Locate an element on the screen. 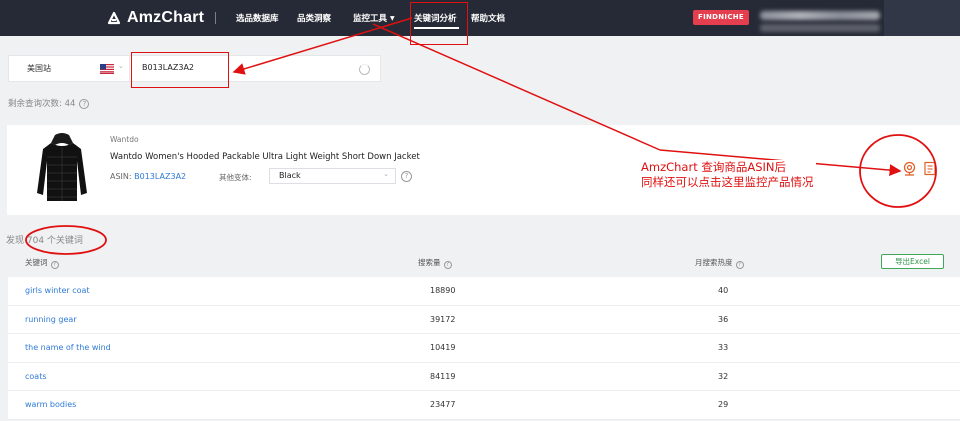 Image resolution: width=960 pixels, height=421 pixels. search-volume: 23477 is located at coordinates (443, 405).